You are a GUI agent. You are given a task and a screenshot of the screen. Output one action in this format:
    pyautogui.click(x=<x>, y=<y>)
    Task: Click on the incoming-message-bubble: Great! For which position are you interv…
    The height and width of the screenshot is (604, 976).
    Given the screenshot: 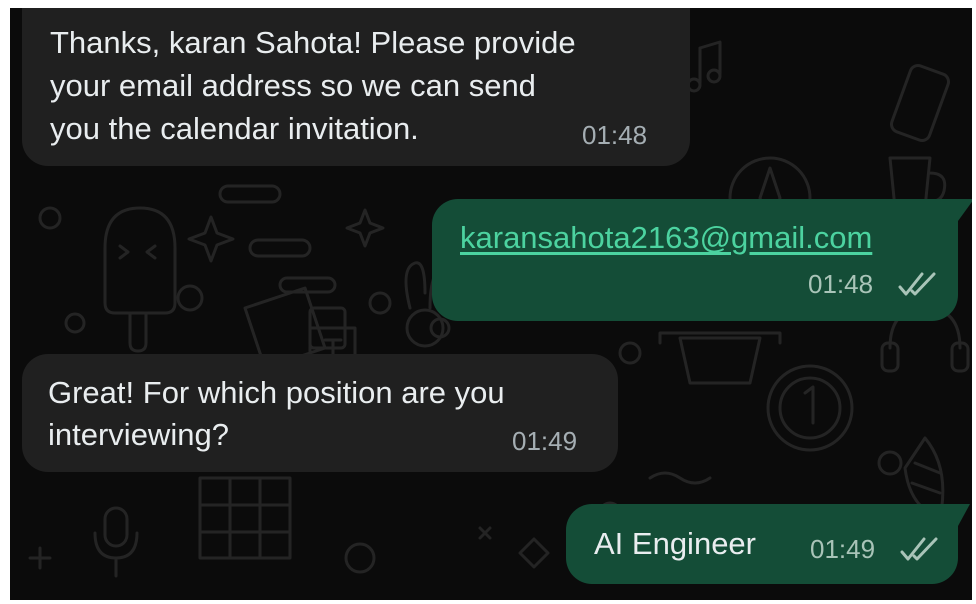 What is the action you would take?
    pyautogui.click(x=320, y=413)
    